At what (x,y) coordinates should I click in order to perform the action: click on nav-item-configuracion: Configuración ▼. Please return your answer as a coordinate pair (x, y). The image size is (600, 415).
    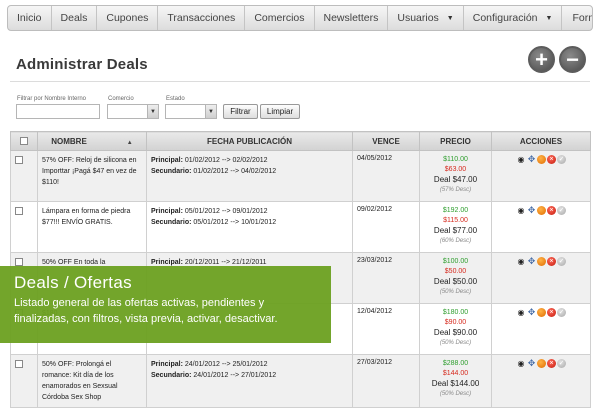
    Looking at the image, I should click on (513, 18).